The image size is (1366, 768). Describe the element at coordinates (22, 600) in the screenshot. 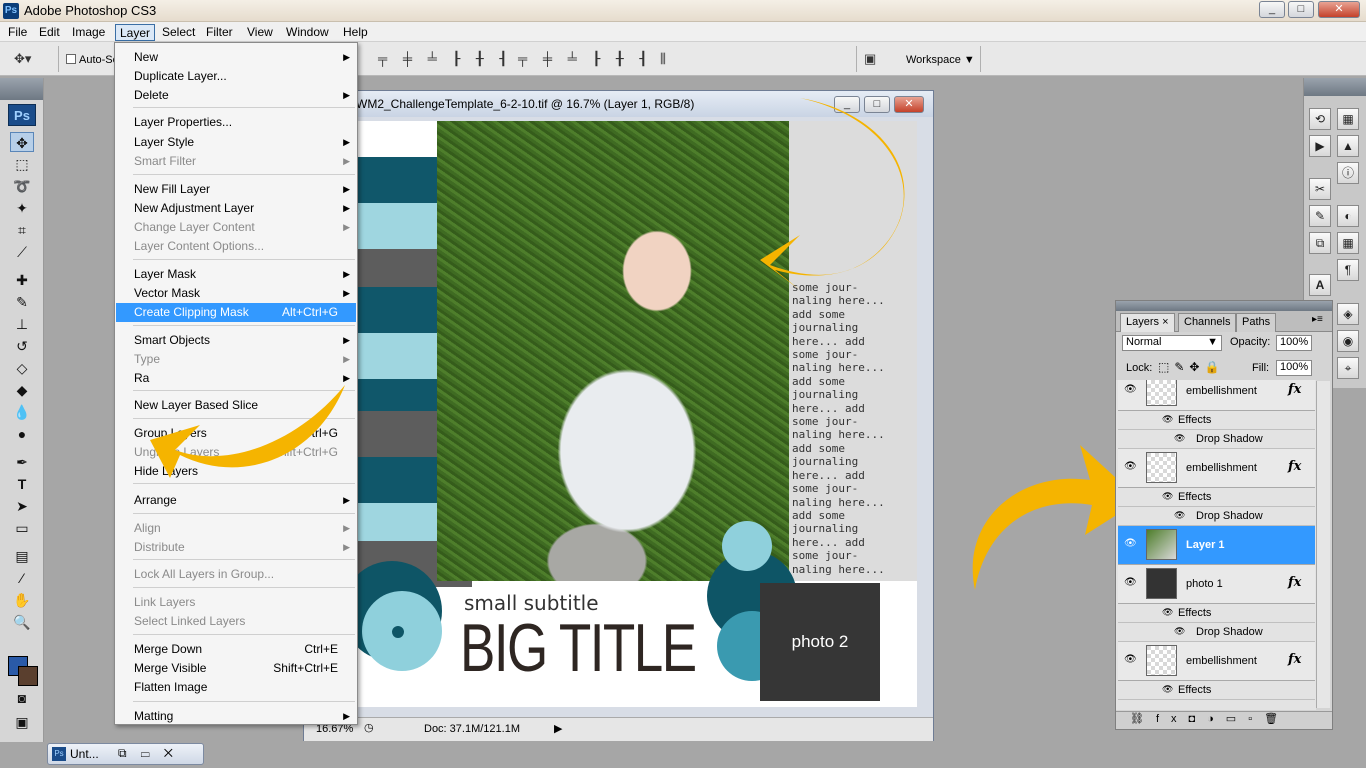

I see `hand-tool-icon: ✋` at that location.